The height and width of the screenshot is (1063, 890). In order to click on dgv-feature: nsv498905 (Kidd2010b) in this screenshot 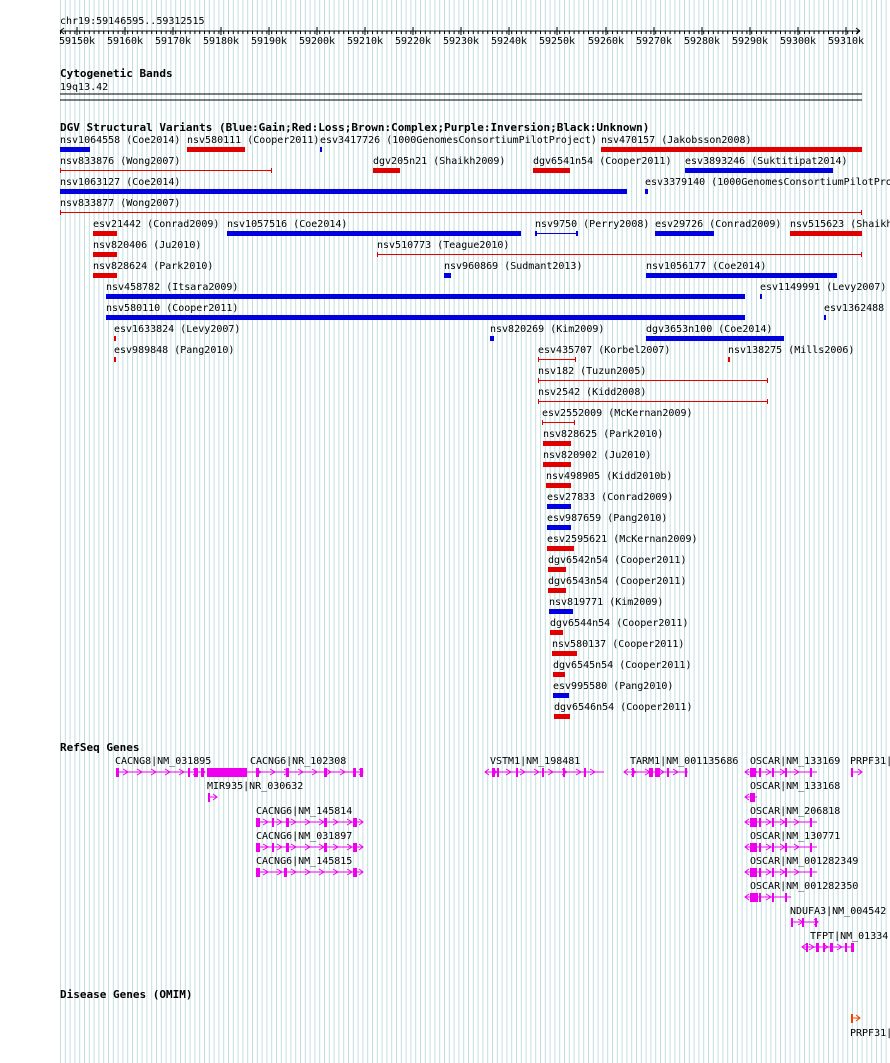, I will do `click(609, 479)`.